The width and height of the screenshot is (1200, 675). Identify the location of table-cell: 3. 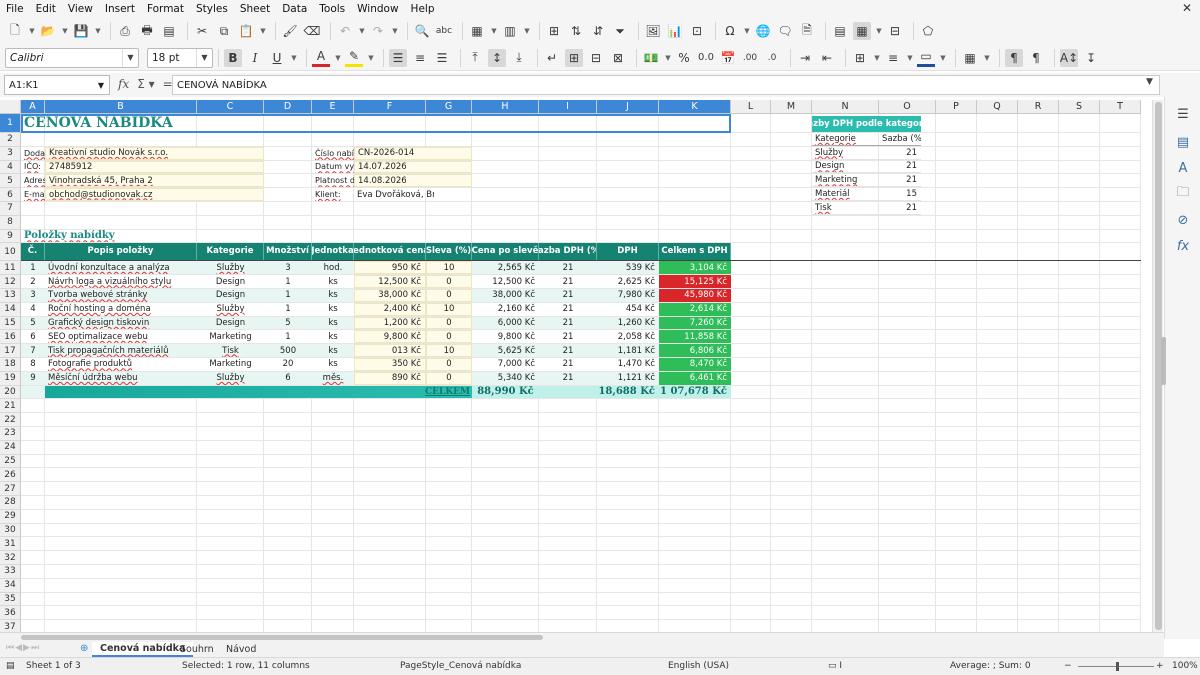
(288, 268).